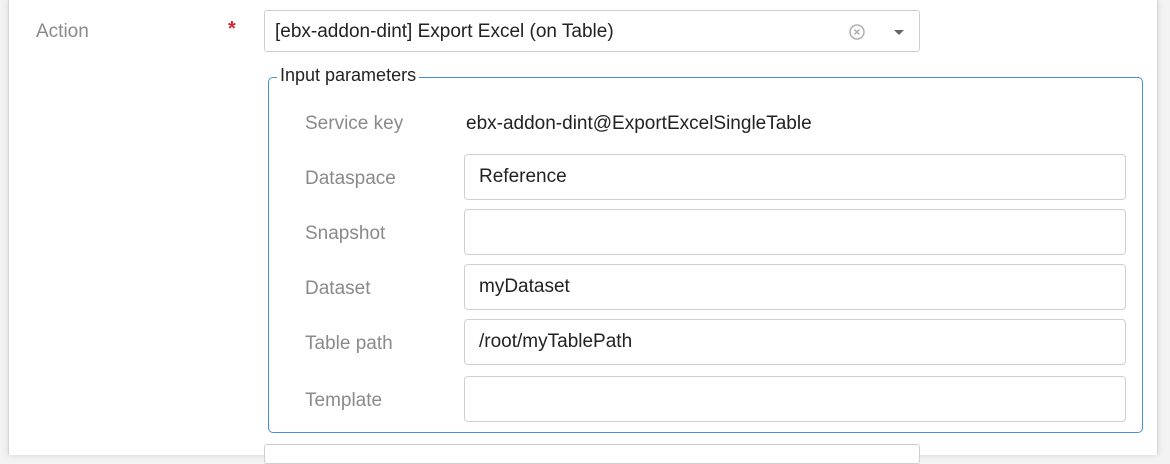  I want to click on action-label: Action, so click(62, 31).